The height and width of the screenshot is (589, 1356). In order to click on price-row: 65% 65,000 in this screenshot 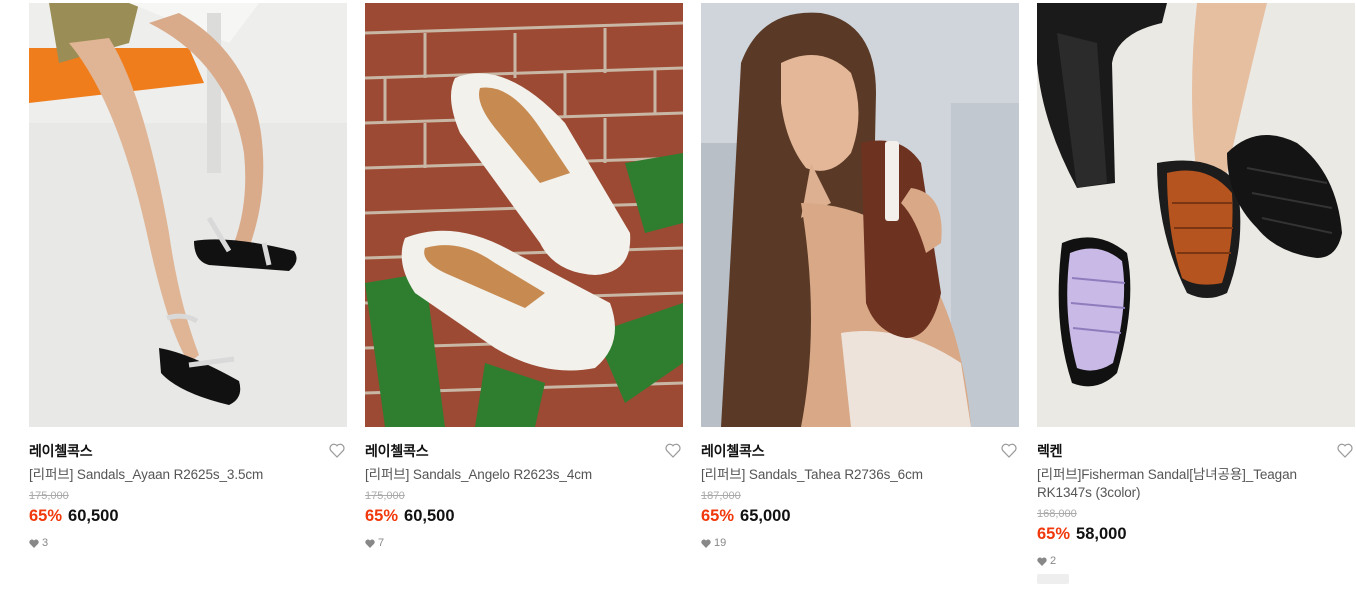, I will do `click(860, 516)`.